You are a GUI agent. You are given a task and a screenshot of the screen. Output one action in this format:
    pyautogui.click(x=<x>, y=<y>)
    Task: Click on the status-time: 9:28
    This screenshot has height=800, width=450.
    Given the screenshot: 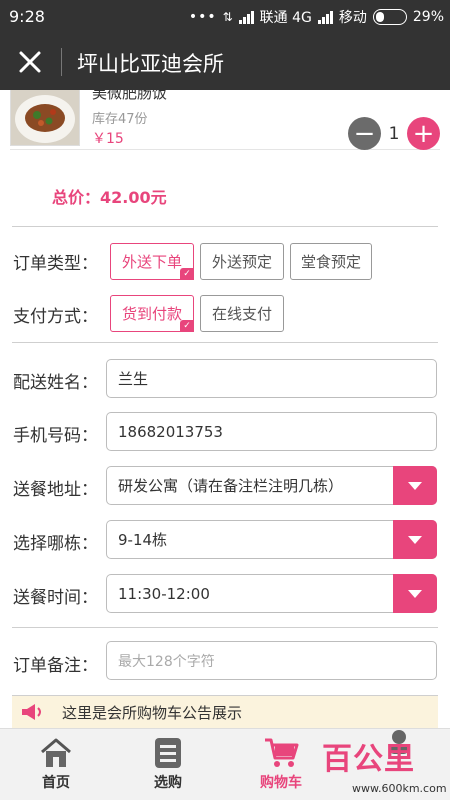 What is the action you would take?
    pyautogui.click(x=27, y=16)
    